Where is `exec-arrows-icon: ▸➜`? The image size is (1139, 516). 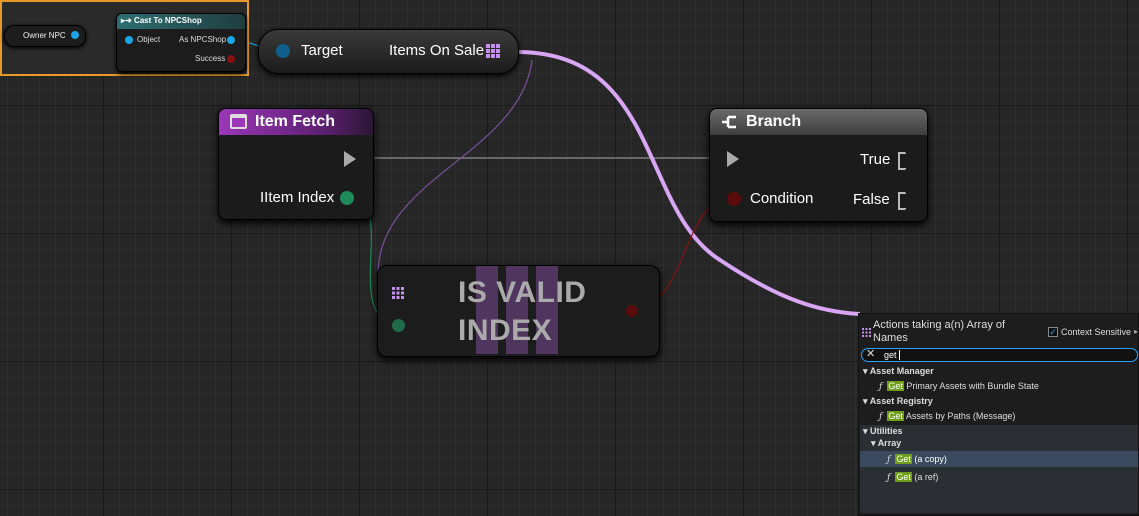
exec-arrows-icon: ▸➜ is located at coordinates (127, 20).